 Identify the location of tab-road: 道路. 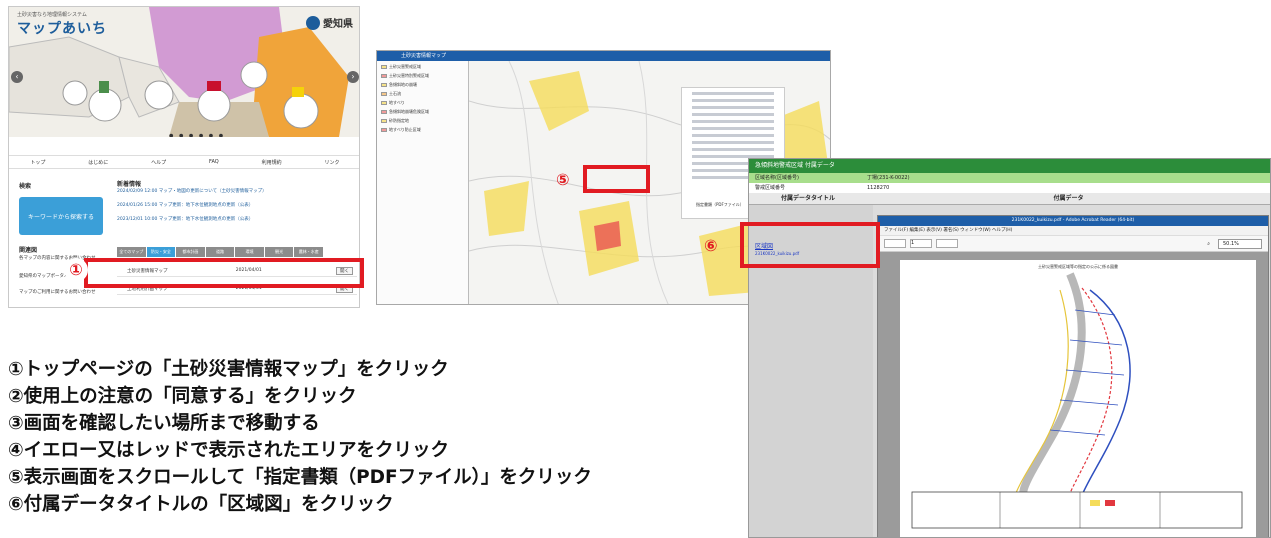
(220, 252).